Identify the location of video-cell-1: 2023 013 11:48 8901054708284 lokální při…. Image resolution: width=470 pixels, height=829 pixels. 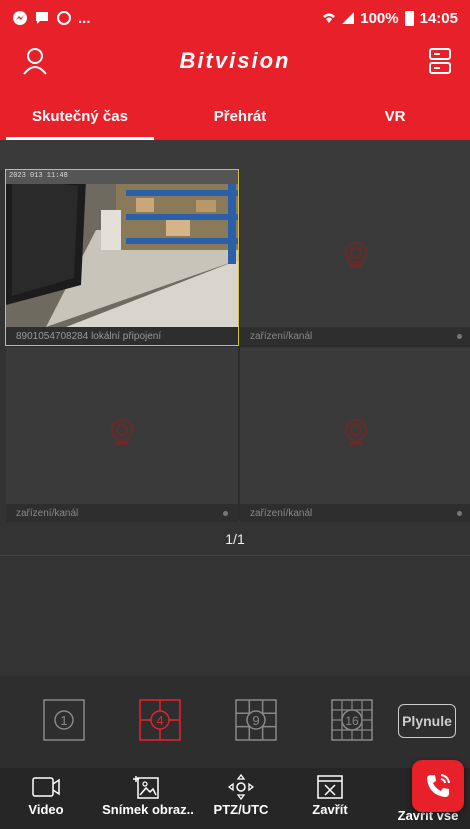
(122, 257).